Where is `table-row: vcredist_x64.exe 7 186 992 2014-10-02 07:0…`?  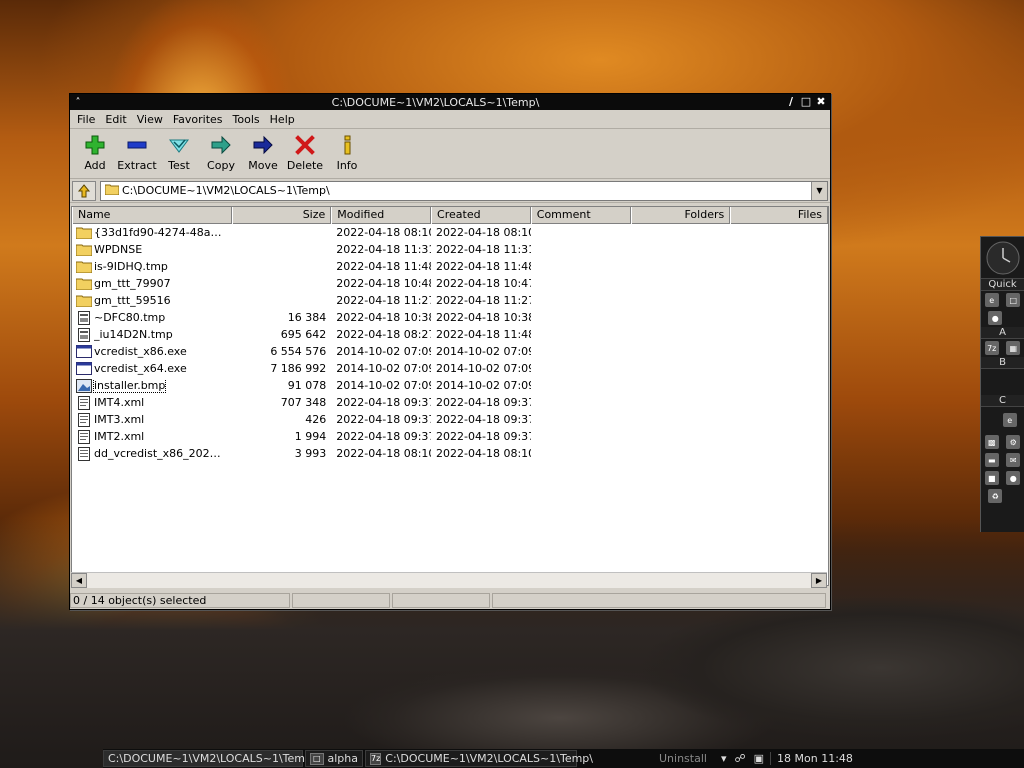 table-row: vcredist_x64.exe 7 186 992 2014-10-02 07:0… is located at coordinates (450, 368).